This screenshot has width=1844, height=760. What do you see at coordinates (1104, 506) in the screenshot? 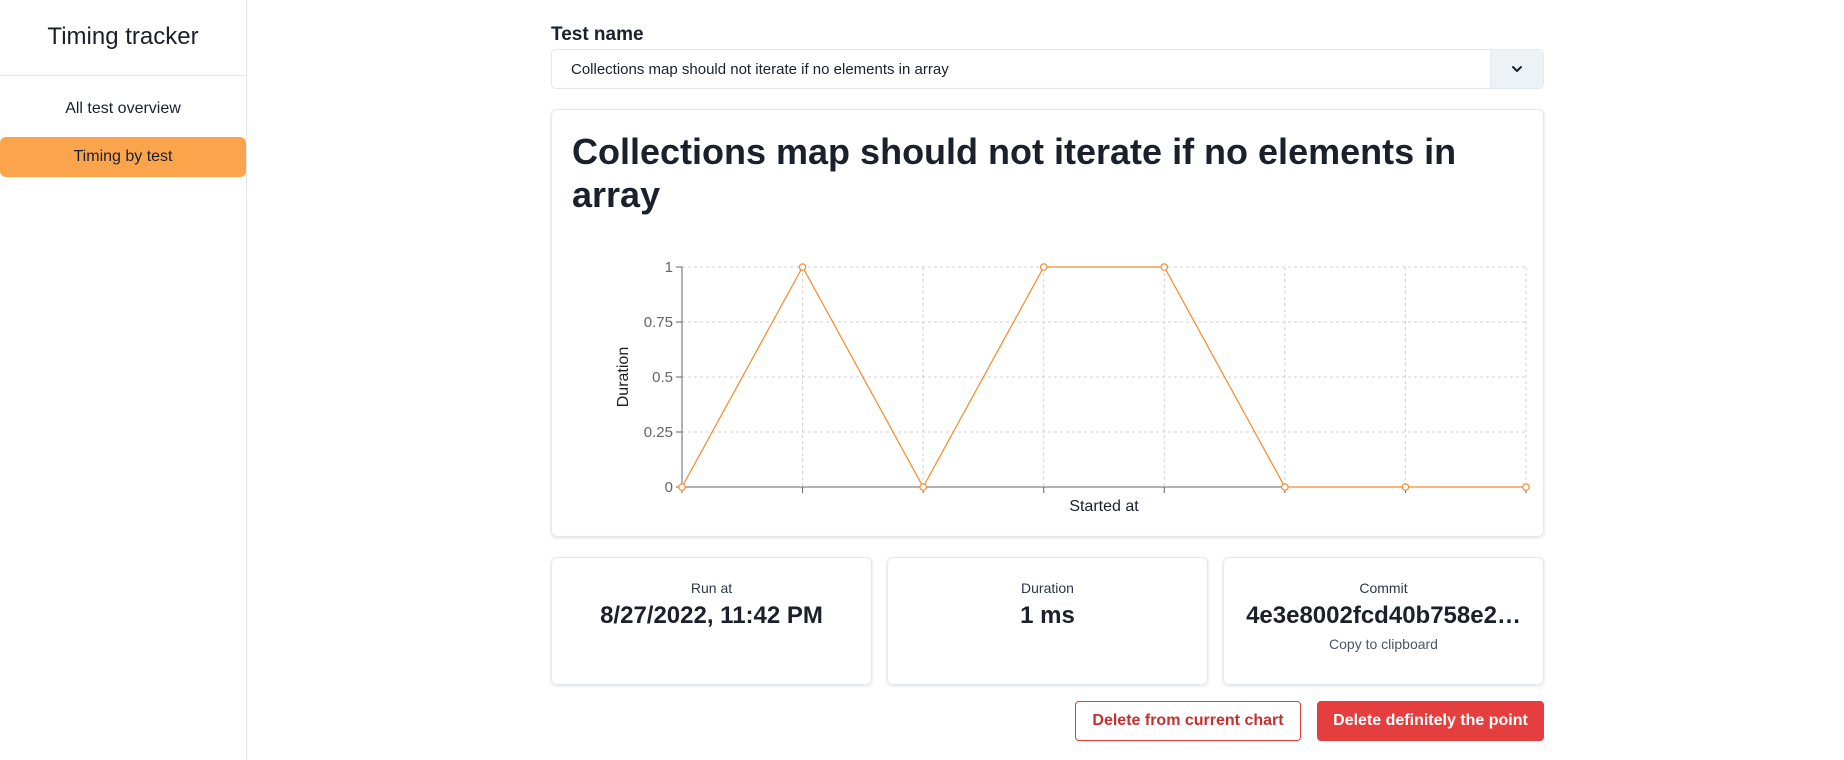
I see `x-axis-label: Started at` at bounding box center [1104, 506].